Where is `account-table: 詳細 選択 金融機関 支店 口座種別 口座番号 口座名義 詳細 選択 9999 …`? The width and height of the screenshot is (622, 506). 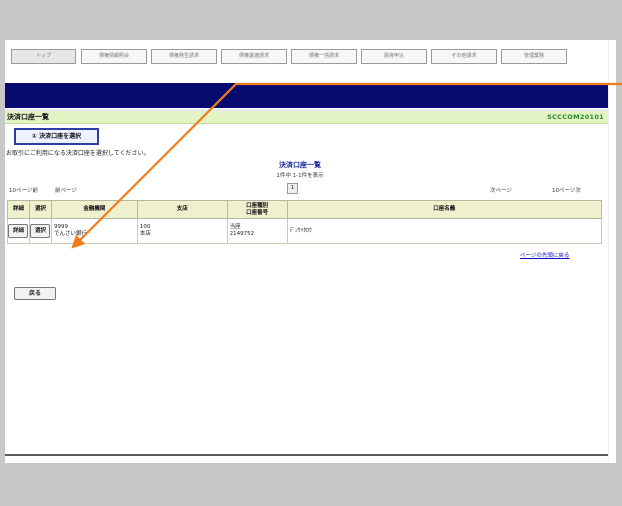
account-table: 詳細 選択 金融機関 支店 口座種別 口座番号 口座名義 詳細 選択 9999 … is located at coordinates (305, 222).